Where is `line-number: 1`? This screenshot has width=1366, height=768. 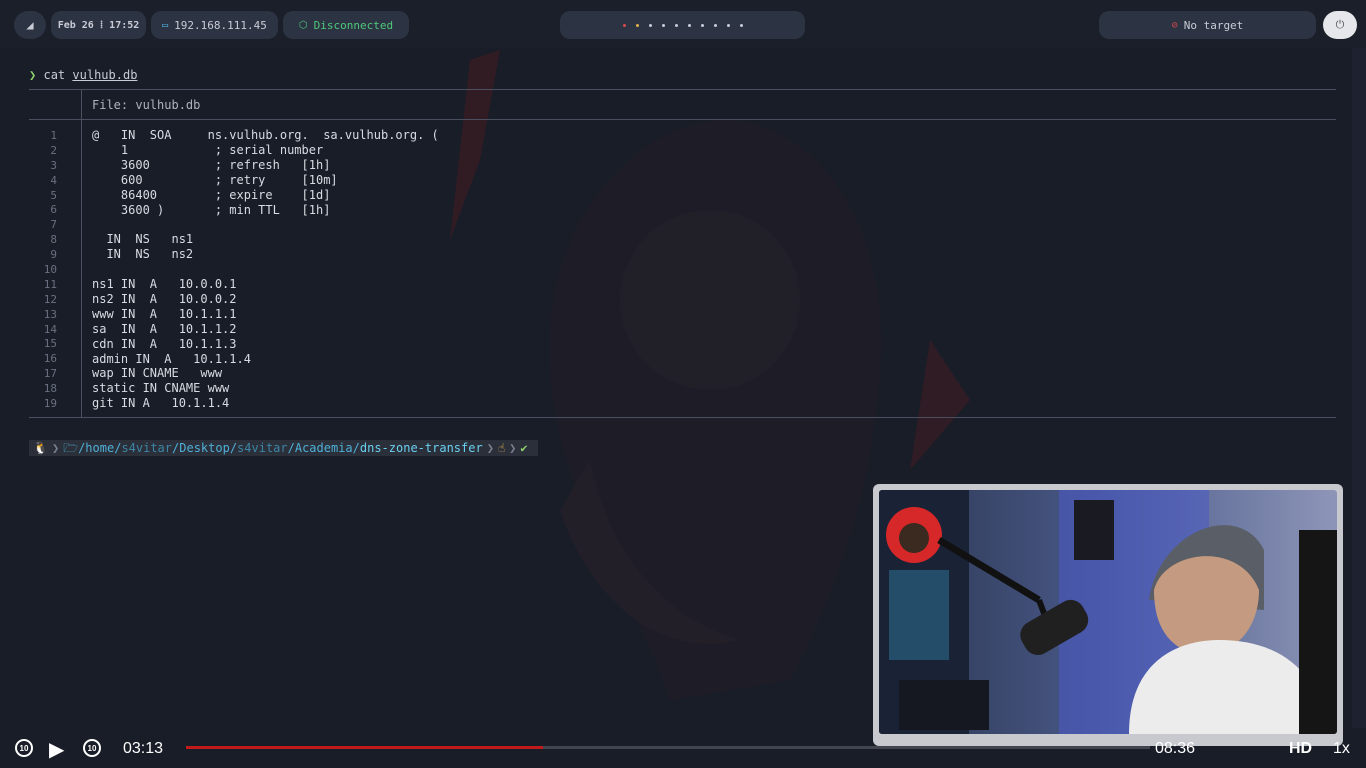 line-number: 1 is located at coordinates (53, 135).